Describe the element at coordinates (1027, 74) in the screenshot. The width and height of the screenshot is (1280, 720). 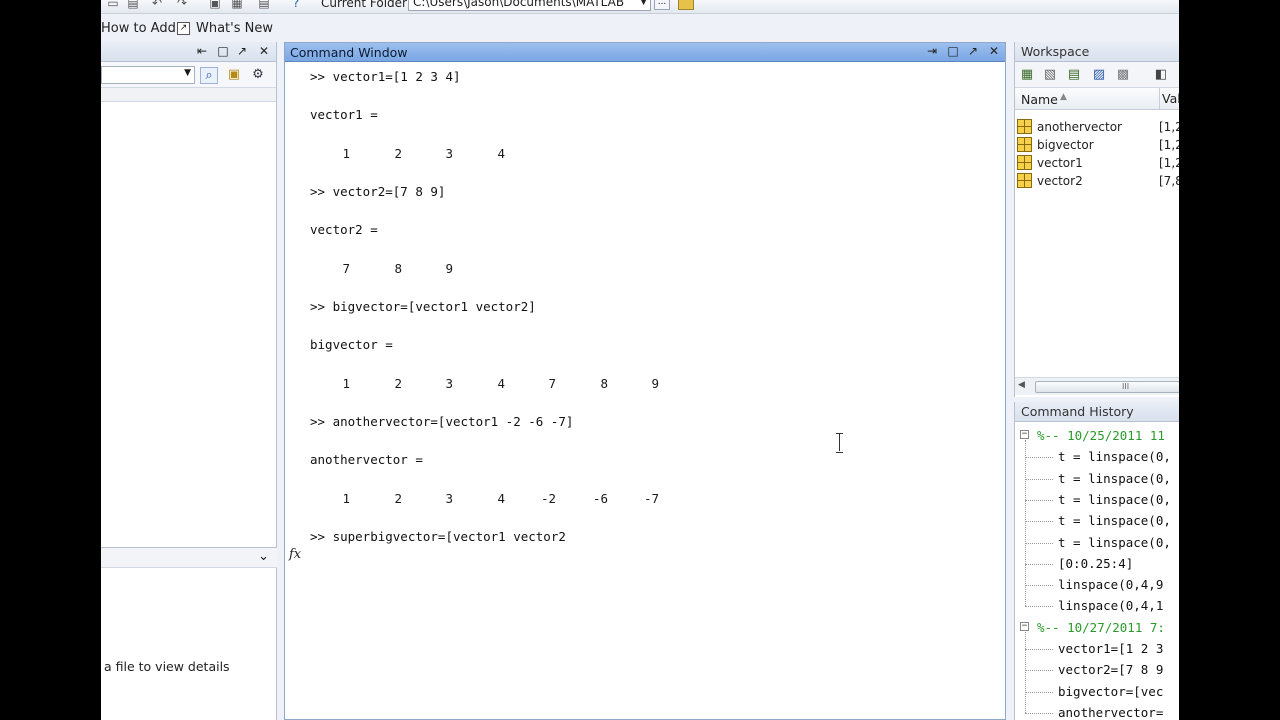
I see `new-variable-icon: ▦` at that location.